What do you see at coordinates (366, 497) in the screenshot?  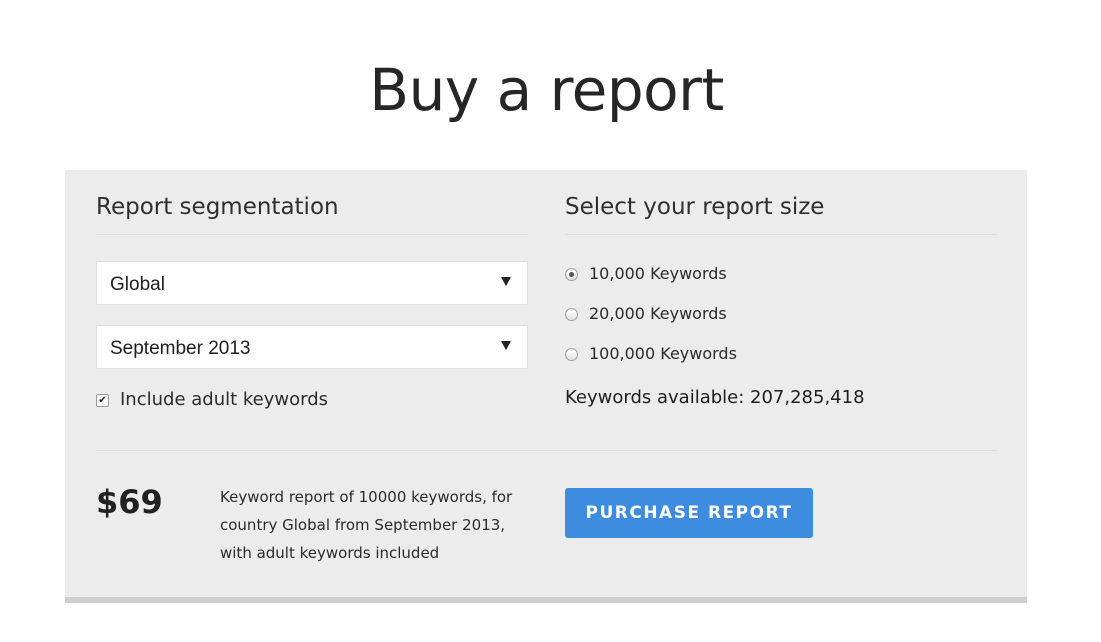 I see `summary-line: Keyword report of 10000 keywords, for` at bounding box center [366, 497].